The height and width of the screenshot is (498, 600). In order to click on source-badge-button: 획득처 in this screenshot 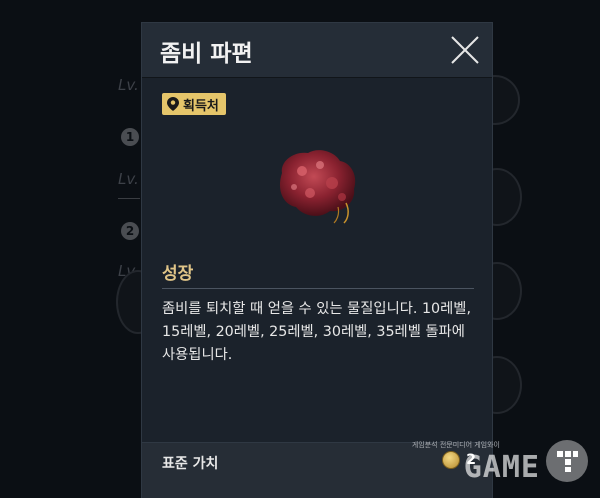, I will do `click(194, 104)`.